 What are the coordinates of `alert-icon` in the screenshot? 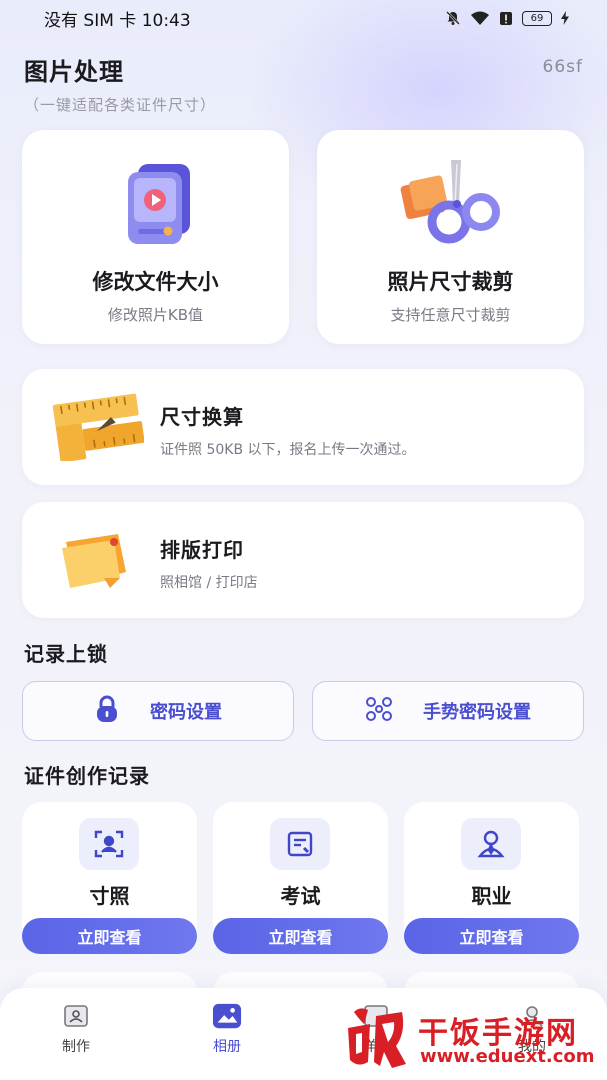 It's located at (506, 18).